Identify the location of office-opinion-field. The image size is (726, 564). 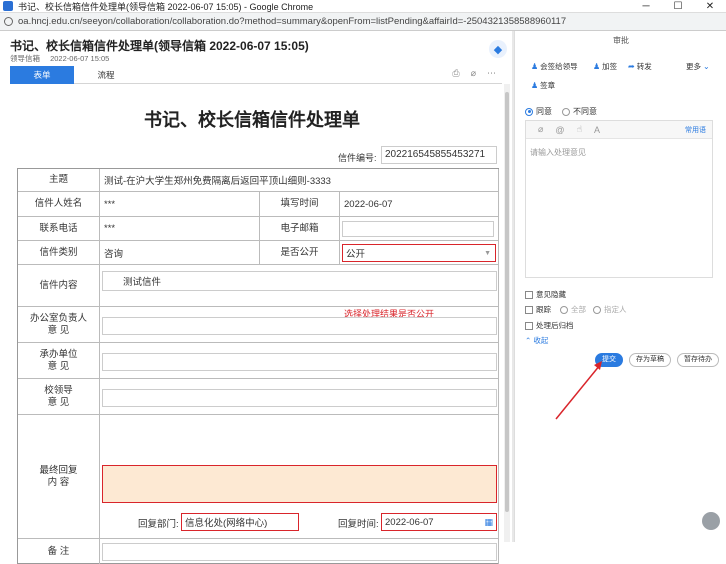
(299, 326).